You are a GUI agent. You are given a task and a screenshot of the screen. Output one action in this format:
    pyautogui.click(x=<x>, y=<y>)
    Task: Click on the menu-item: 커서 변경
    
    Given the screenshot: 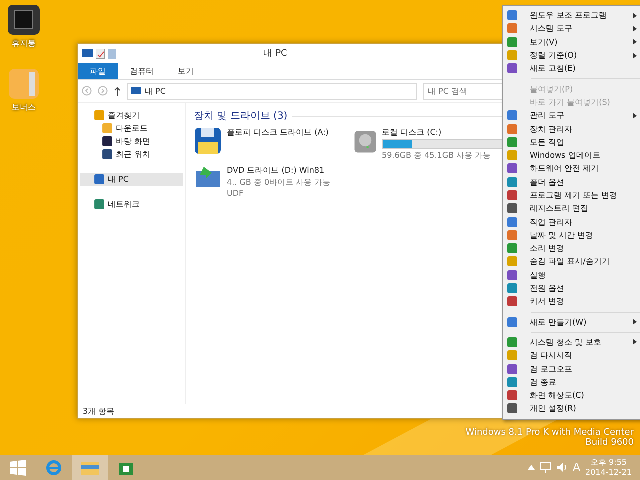 What is the action you would take?
    pyautogui.click(x=571, y=302)
    